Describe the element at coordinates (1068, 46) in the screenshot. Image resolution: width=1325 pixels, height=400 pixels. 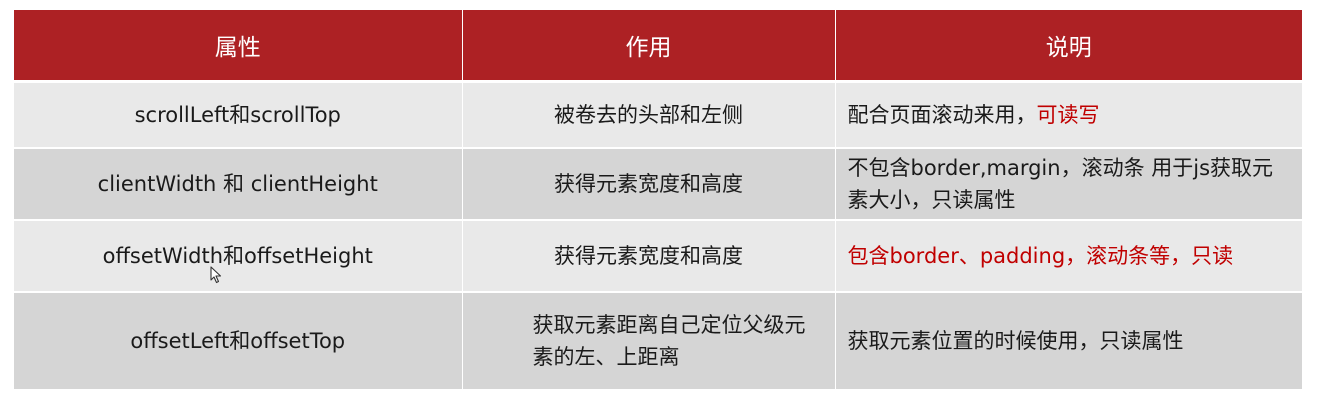
I see `header-note: 说明` at that location.